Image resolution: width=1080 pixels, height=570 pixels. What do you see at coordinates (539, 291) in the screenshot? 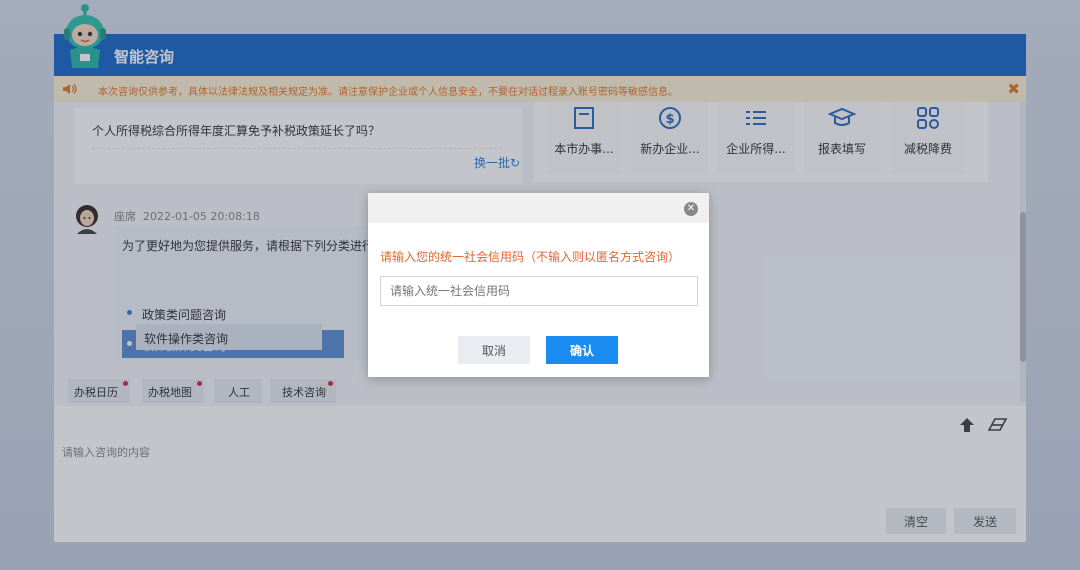
I see `credit-code-input` at bounding box center [539, 291].